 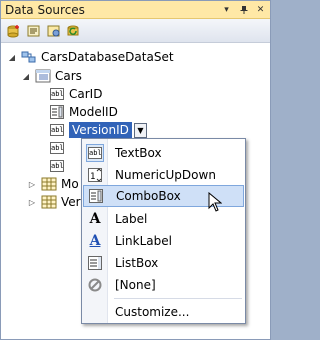 I want to click on menu-item-label: LinkLabel, so click(x=143, y=241).